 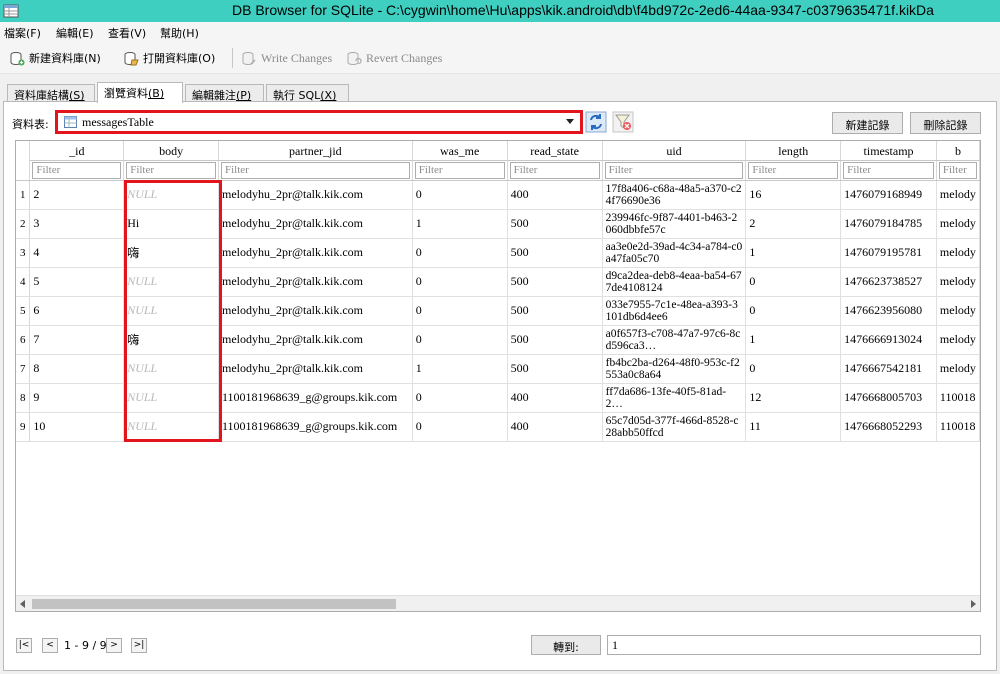 I want to click on goto-button: 轉到:, so click(x=566, y=645).